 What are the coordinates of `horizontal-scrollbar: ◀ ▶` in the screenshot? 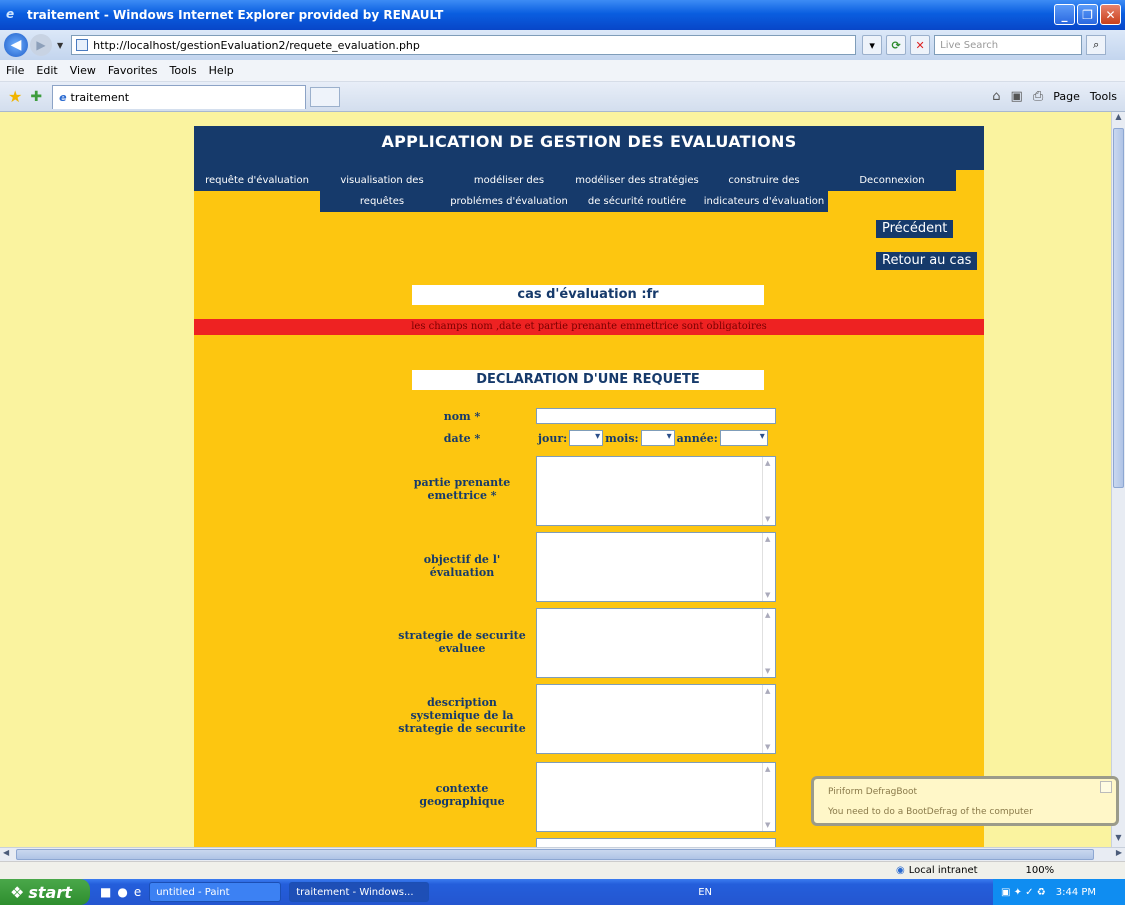 It's located at (562, 854).